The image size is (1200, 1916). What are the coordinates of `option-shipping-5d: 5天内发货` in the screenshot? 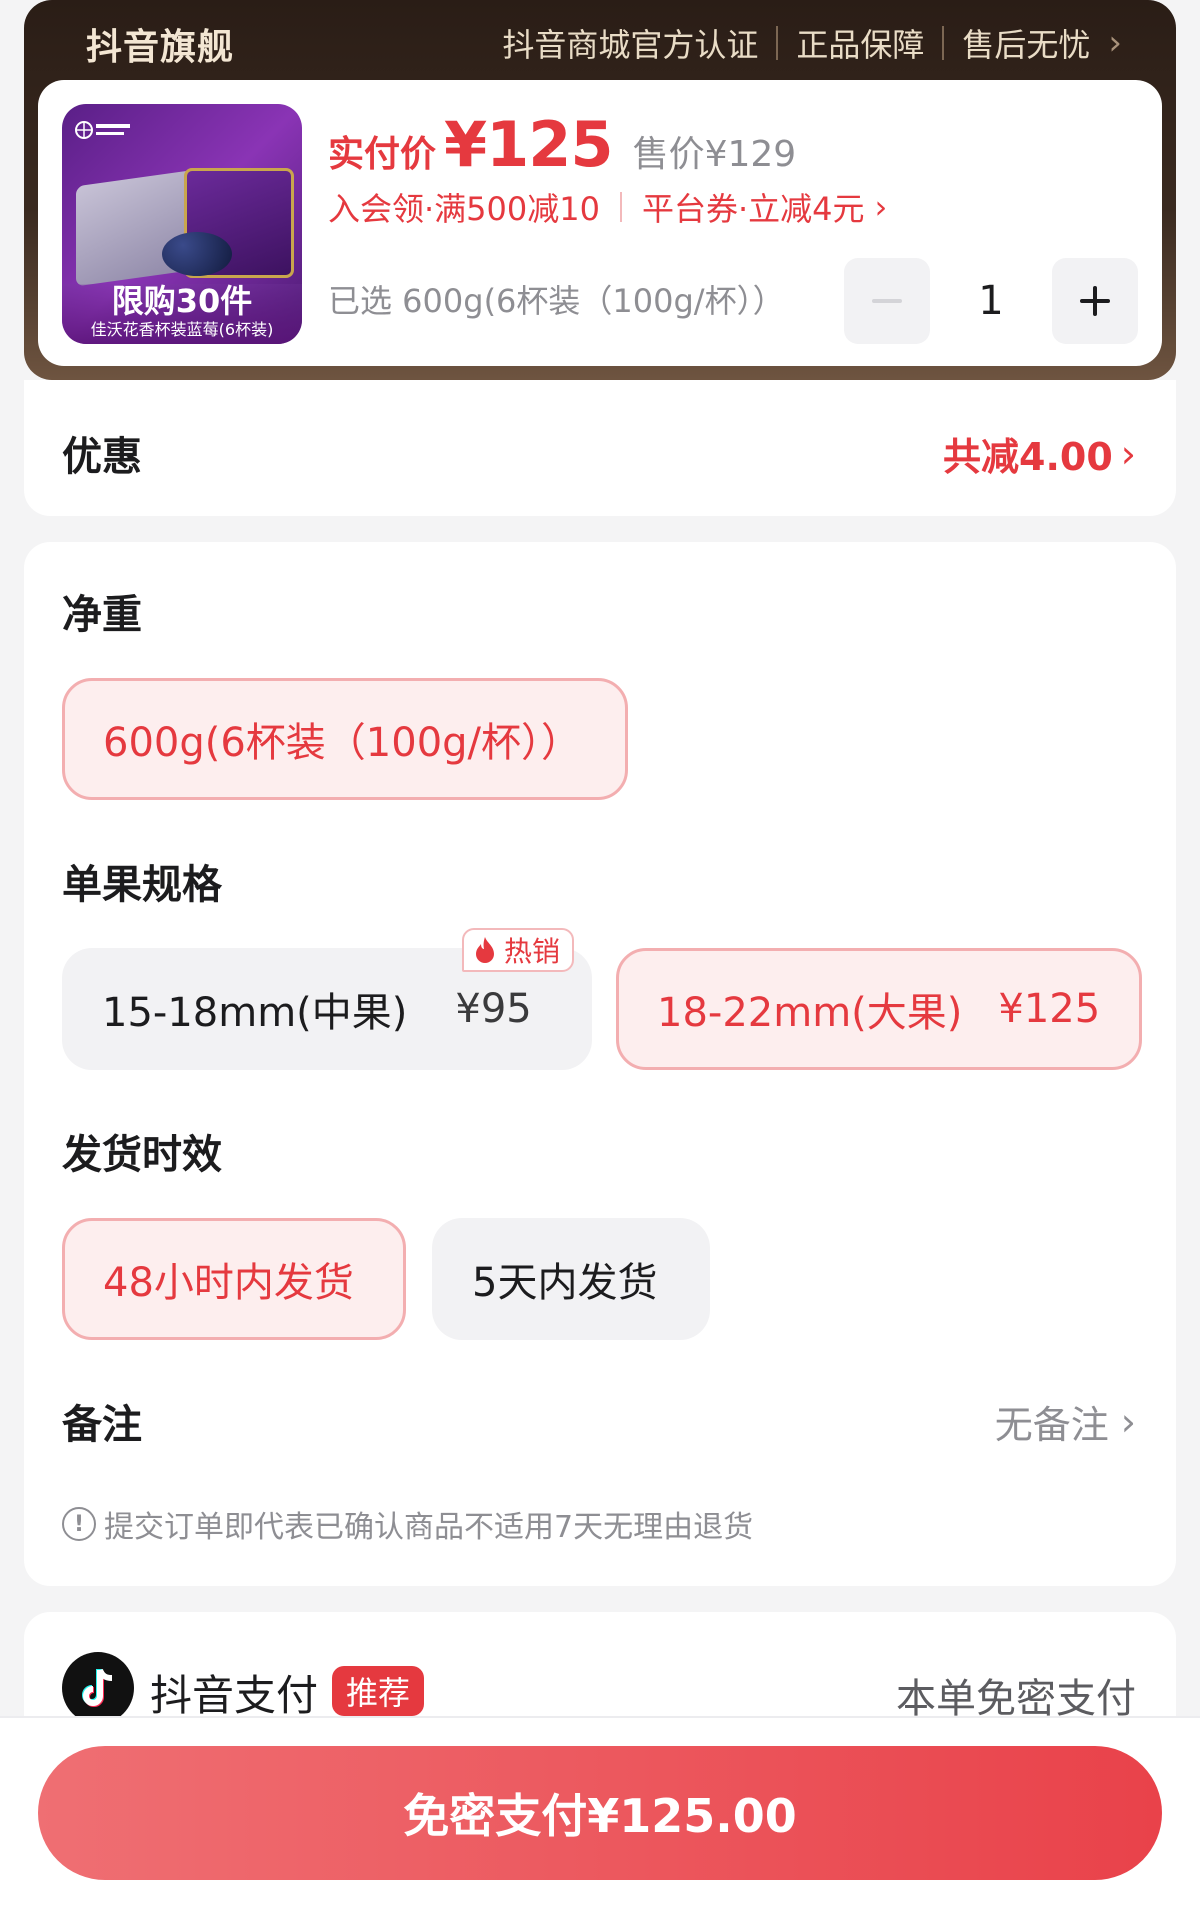 It's located at (571, 1279).